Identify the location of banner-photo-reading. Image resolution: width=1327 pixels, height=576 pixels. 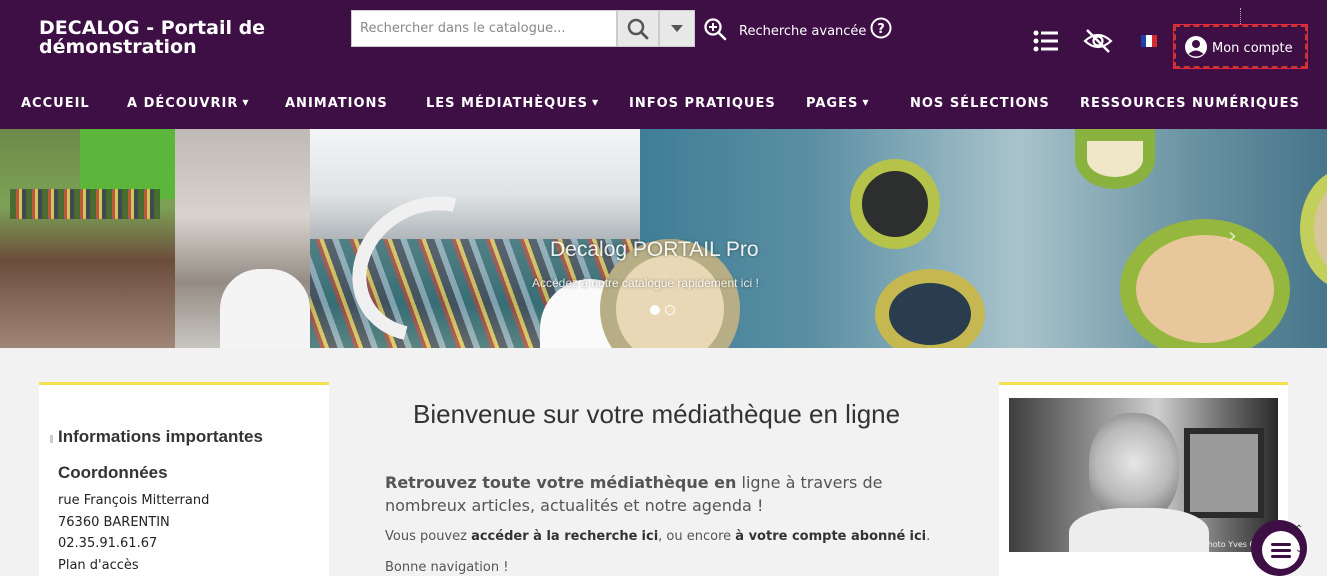
(242, 238).